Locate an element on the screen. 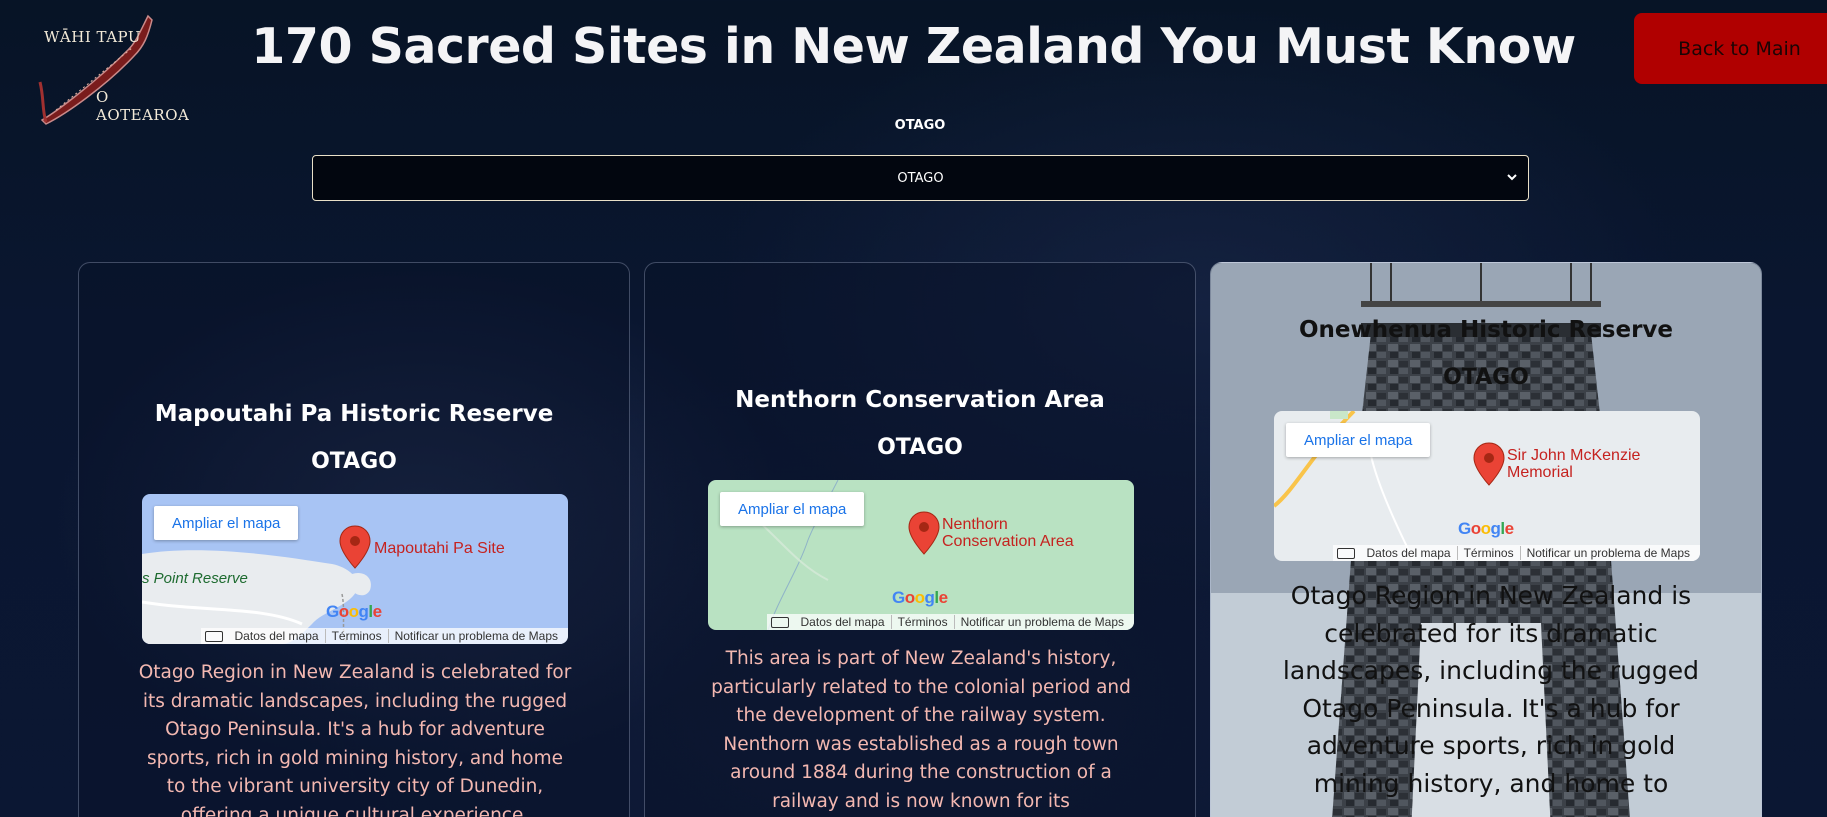 The image size is (1827, 817). map-pin-label: Nenthorn Conservation Area is located at coordinates (1008, 533).